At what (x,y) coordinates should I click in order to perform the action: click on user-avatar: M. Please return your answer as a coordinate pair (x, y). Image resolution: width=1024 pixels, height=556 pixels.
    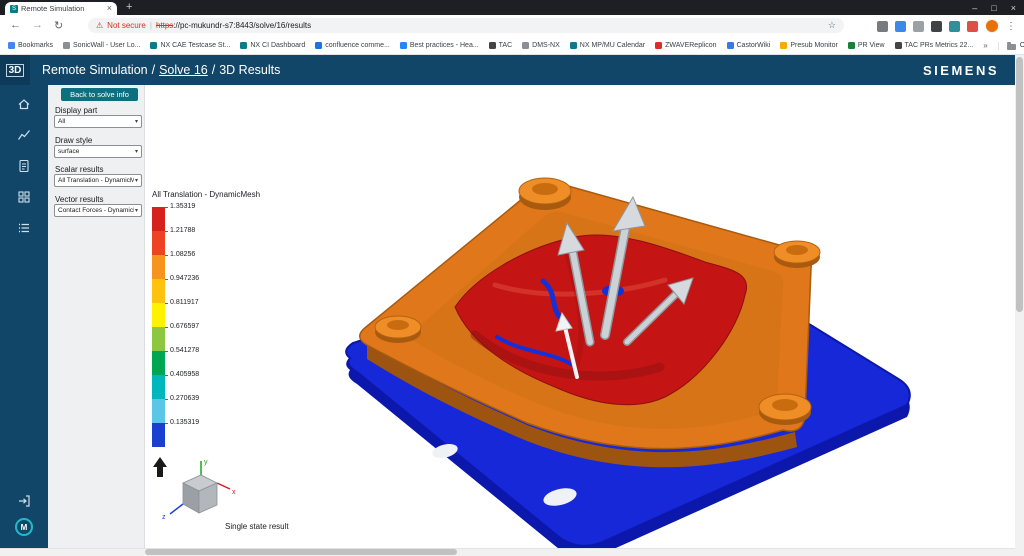
    Looking at the image, I should click on (24, 527).